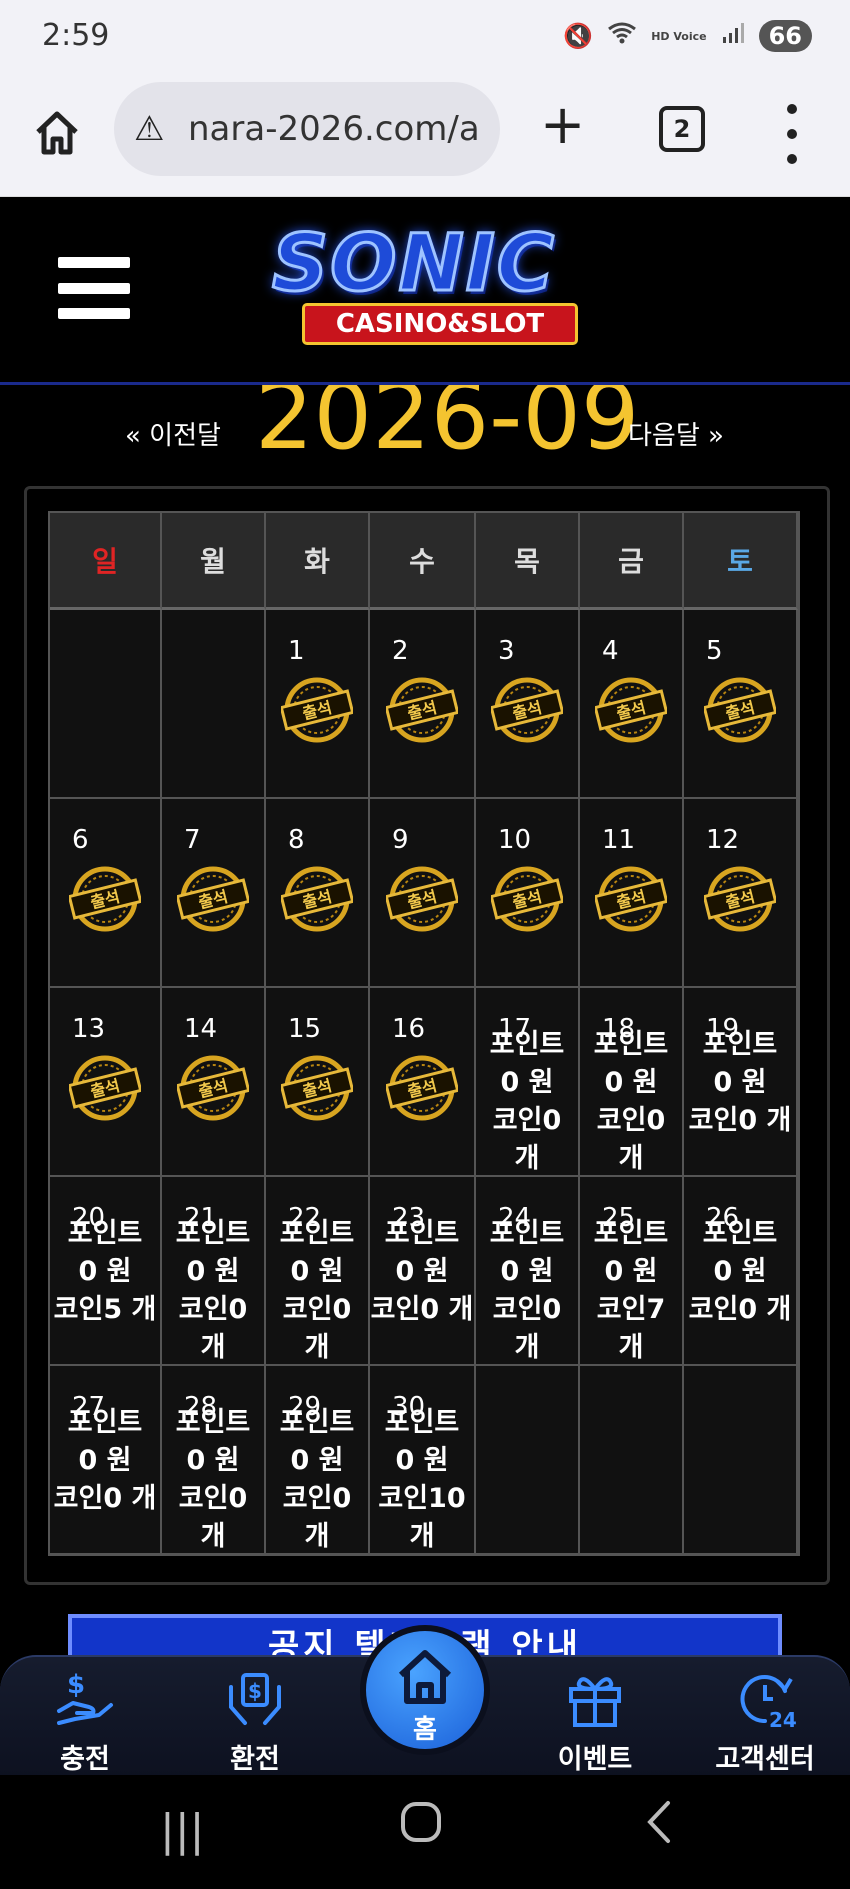  I want to click on calendar-day: 15 출석, so click(318, 1082).